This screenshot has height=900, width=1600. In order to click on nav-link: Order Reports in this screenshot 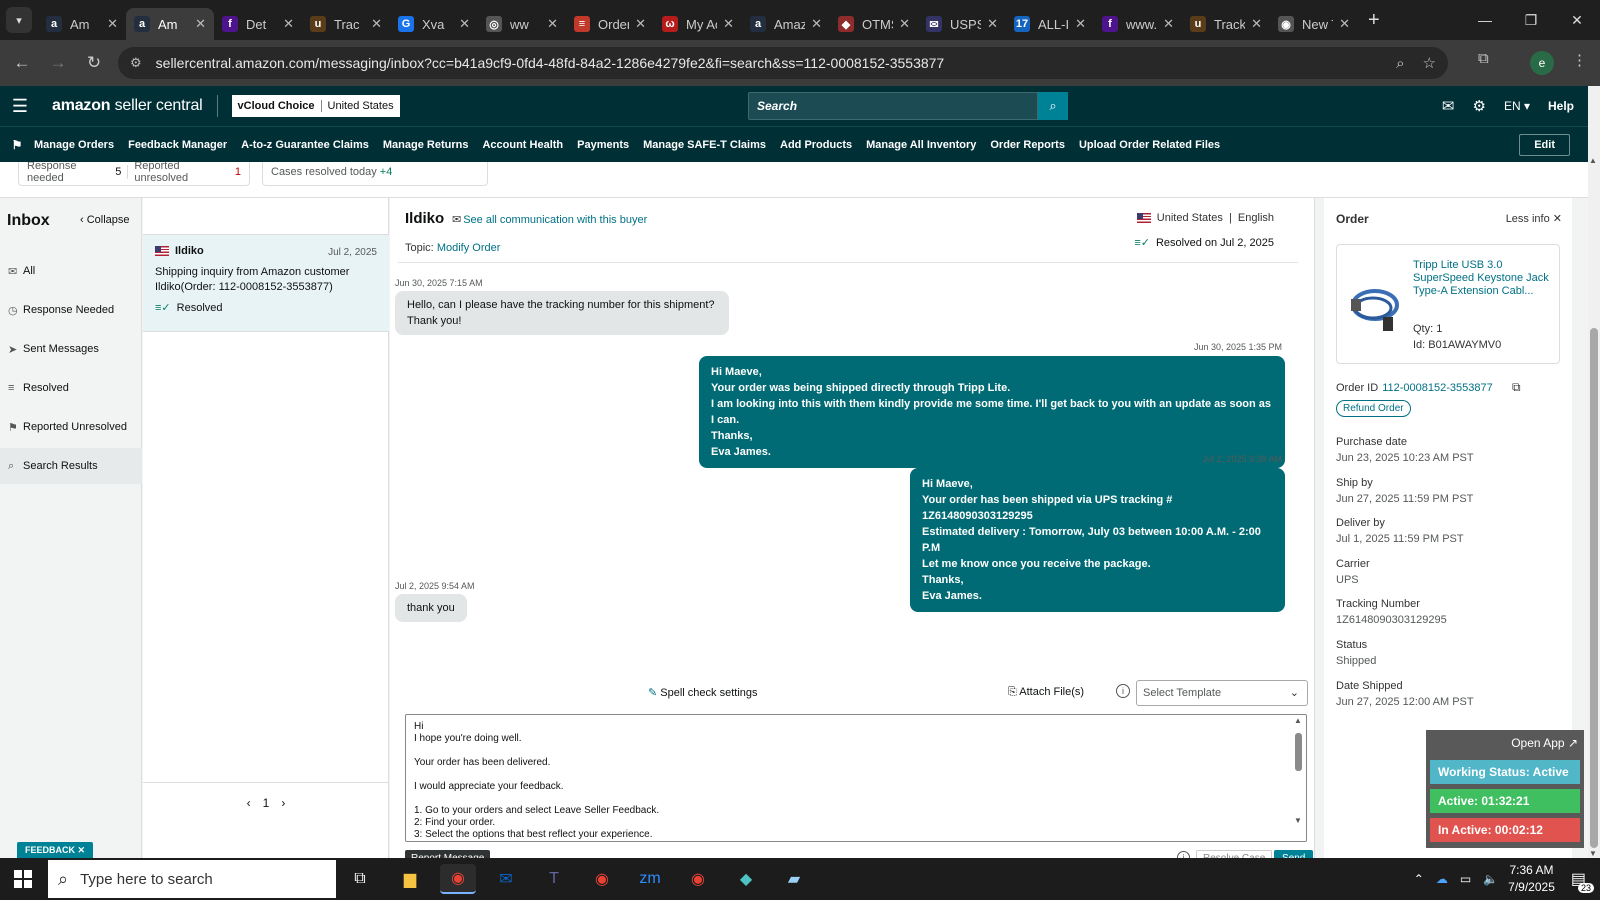, I will do `click(1027, 145)`.